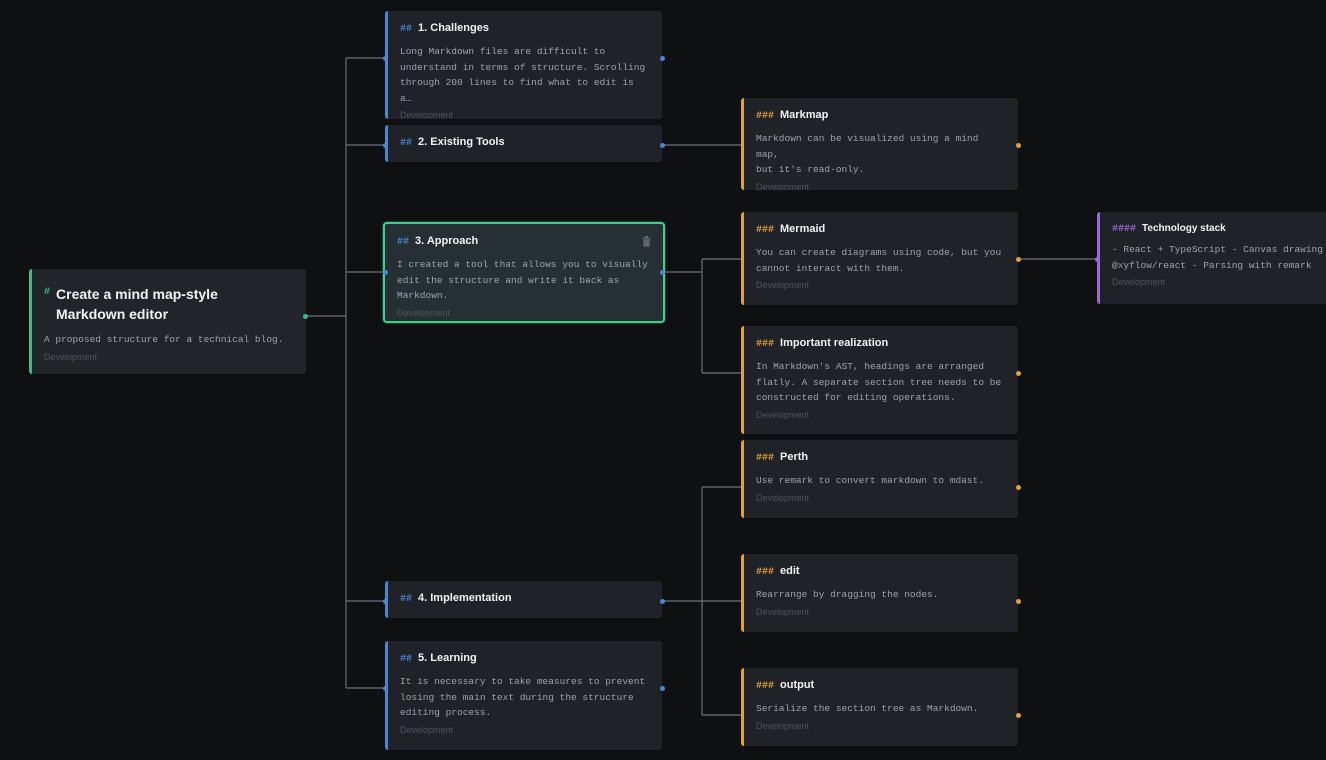  Describe the element at coordinates (385, 601) in the screenshot. I see `implementation-target-handle` at that location.